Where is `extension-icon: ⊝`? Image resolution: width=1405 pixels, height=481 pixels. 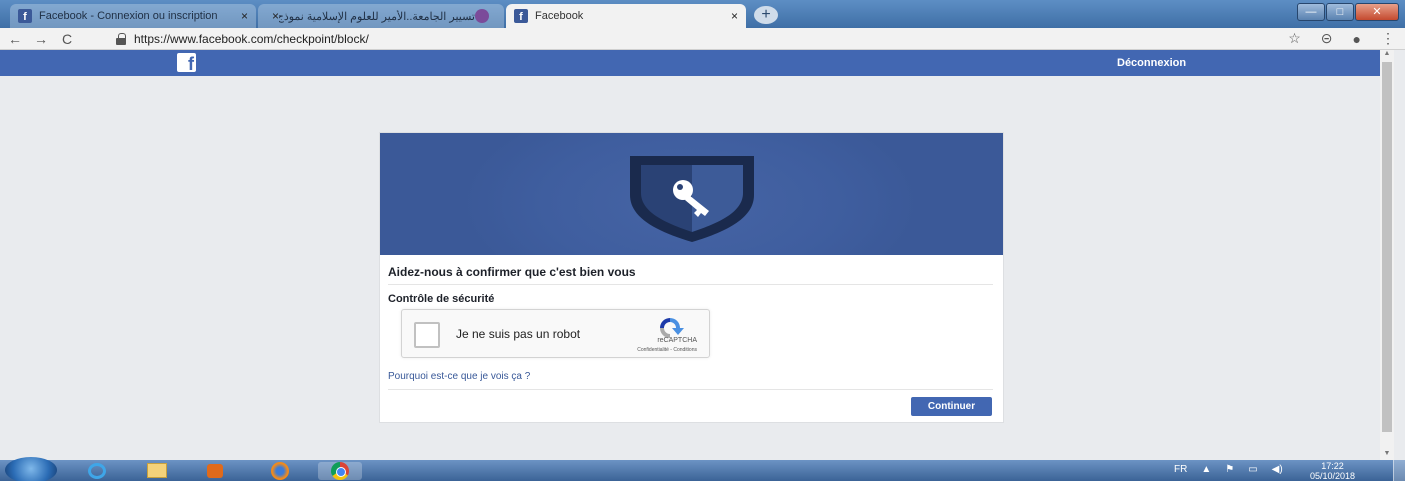
extension-icon: ⊝ is located at coordinates (1327, 38).